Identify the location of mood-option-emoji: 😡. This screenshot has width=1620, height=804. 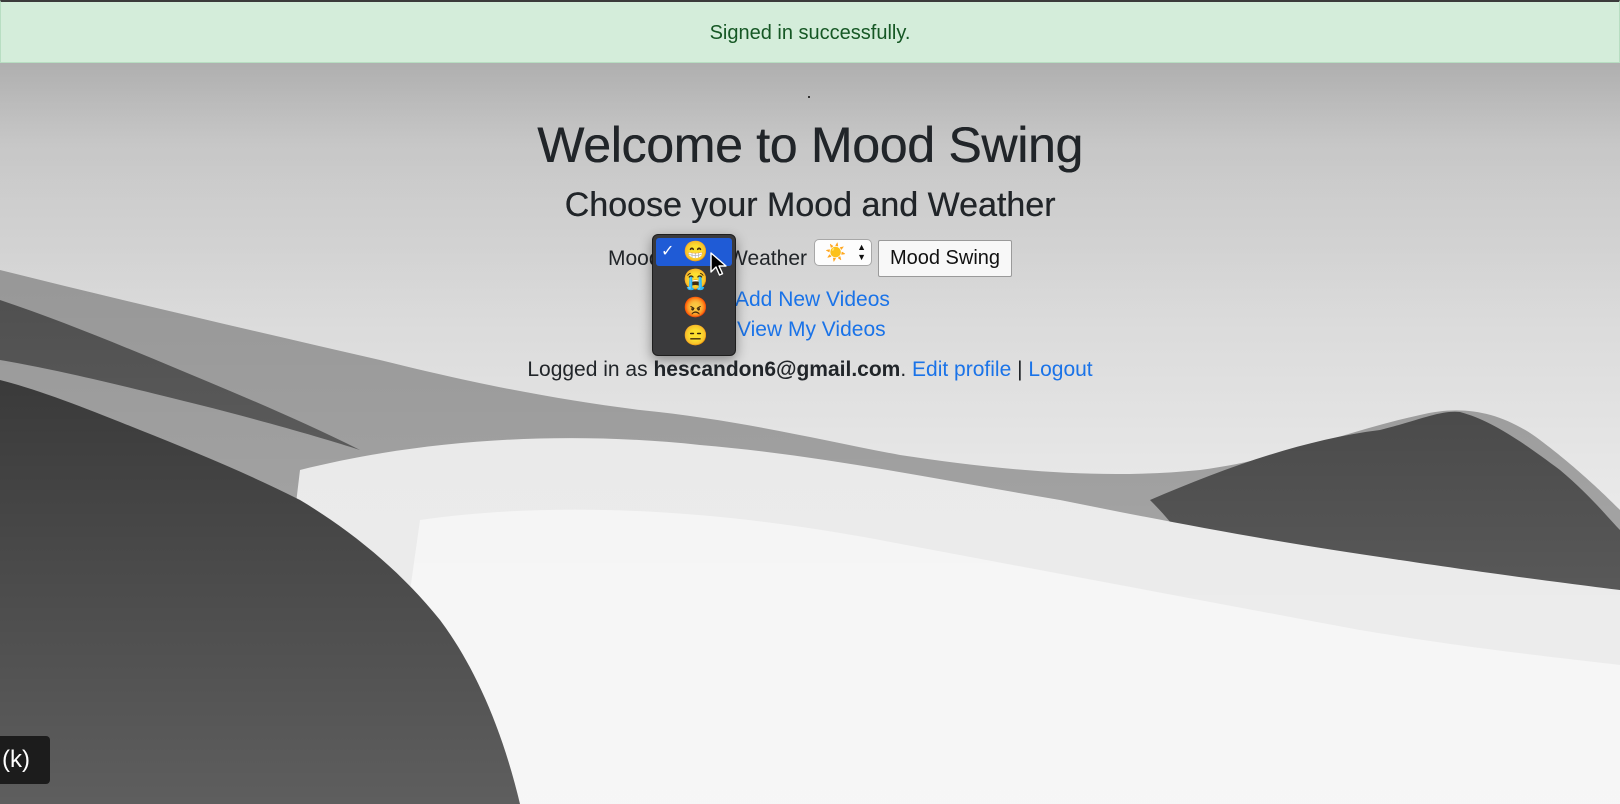
(695, 308).